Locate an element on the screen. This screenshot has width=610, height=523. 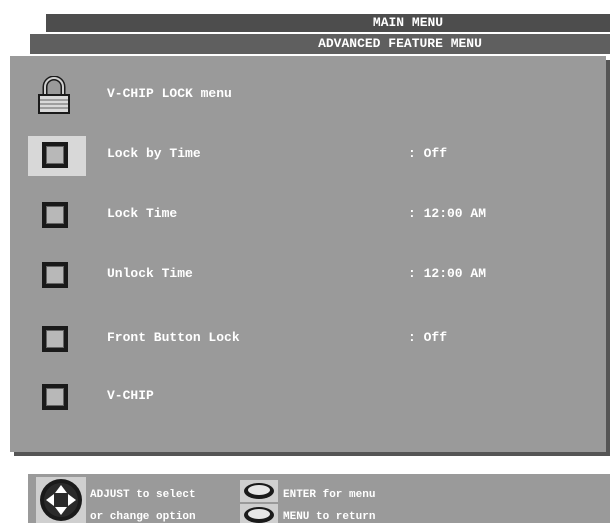
selection-highlight is located at coordinates (57, 156).